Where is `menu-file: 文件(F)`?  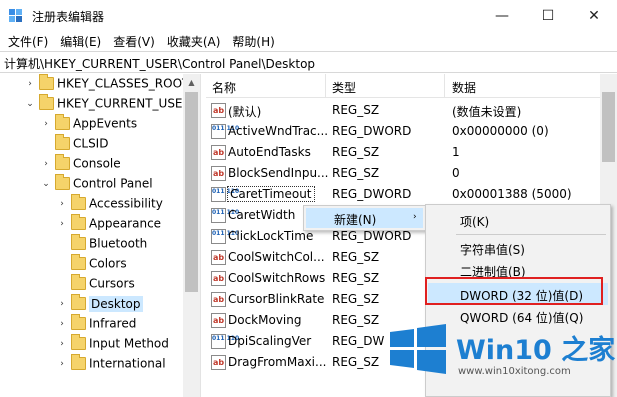 menu-file: 文件(F) is located at coordinates (28, 41).